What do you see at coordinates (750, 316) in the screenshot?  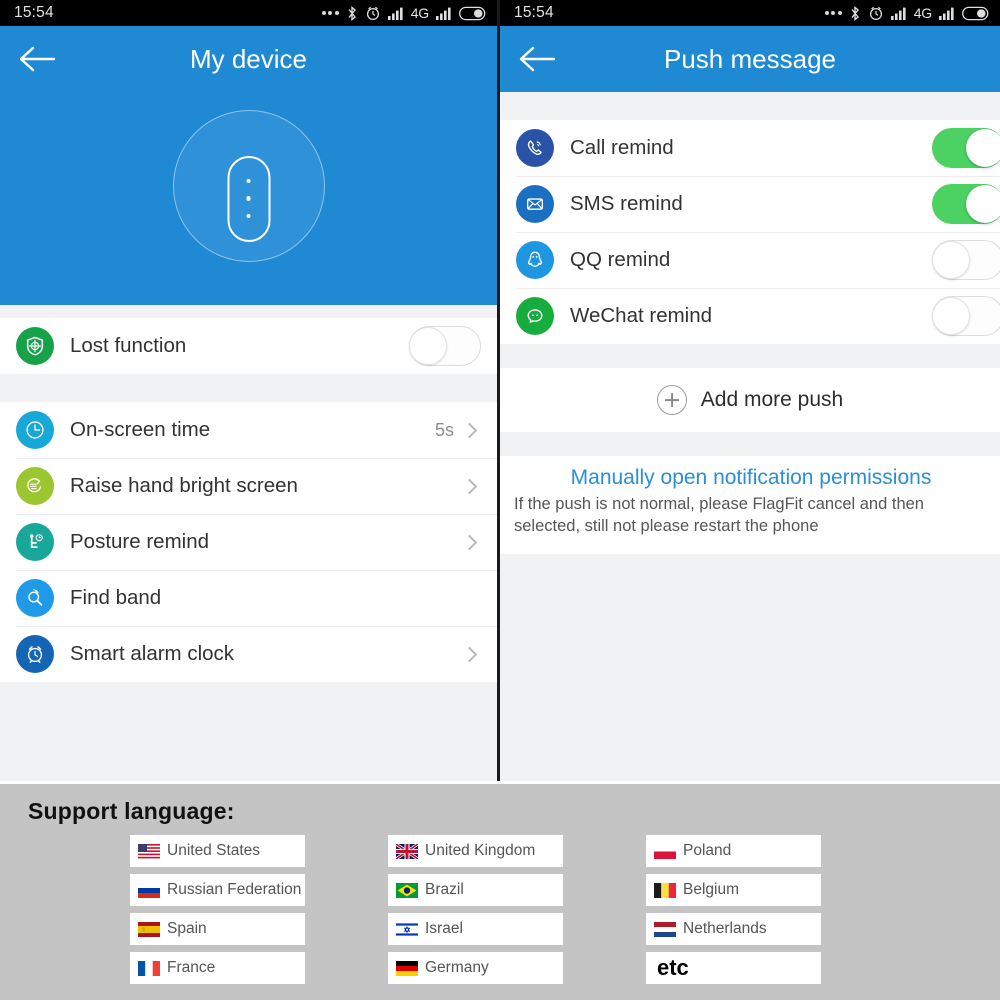 I see `row-wechat-remind: WeChat remind` at bounding box center [750, 316].